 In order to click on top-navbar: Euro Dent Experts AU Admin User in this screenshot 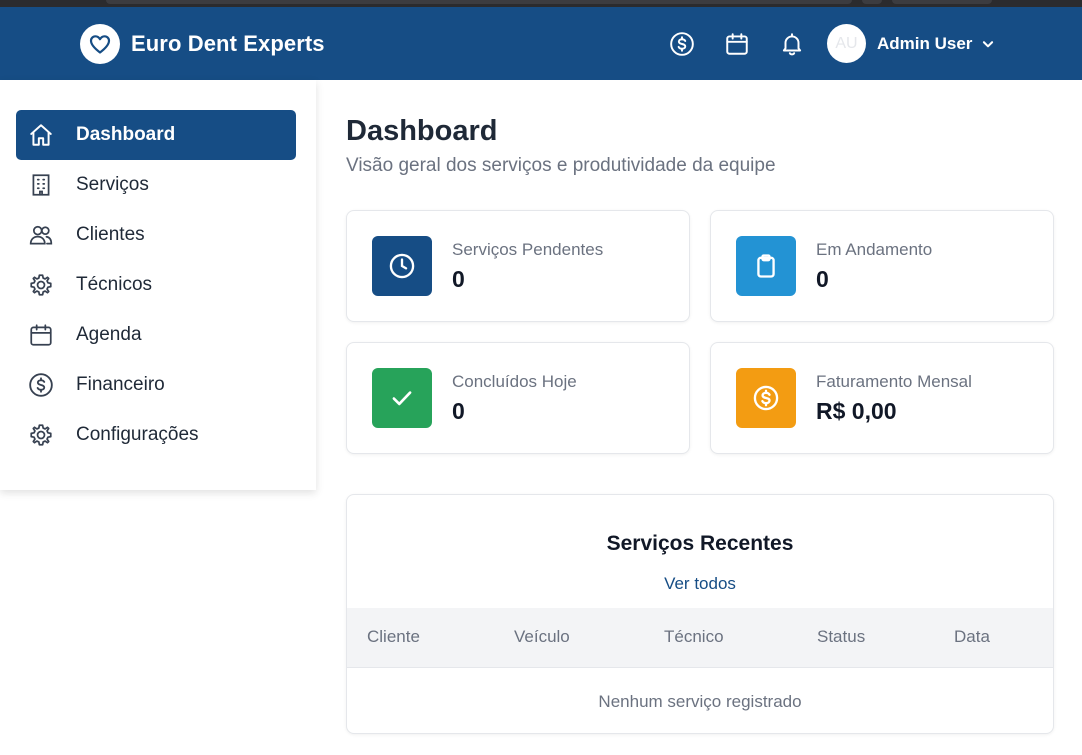, I will do `click(541, 43)`.